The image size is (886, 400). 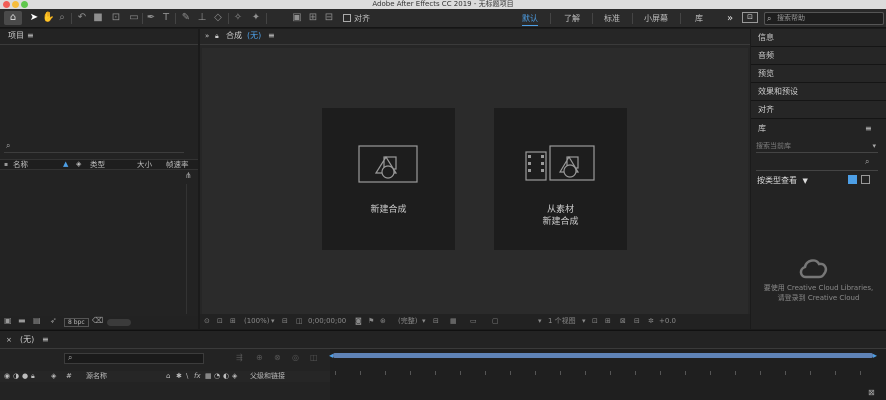 I want to click on libraries-menu-icon: ≡, so click(x=868, y=129).